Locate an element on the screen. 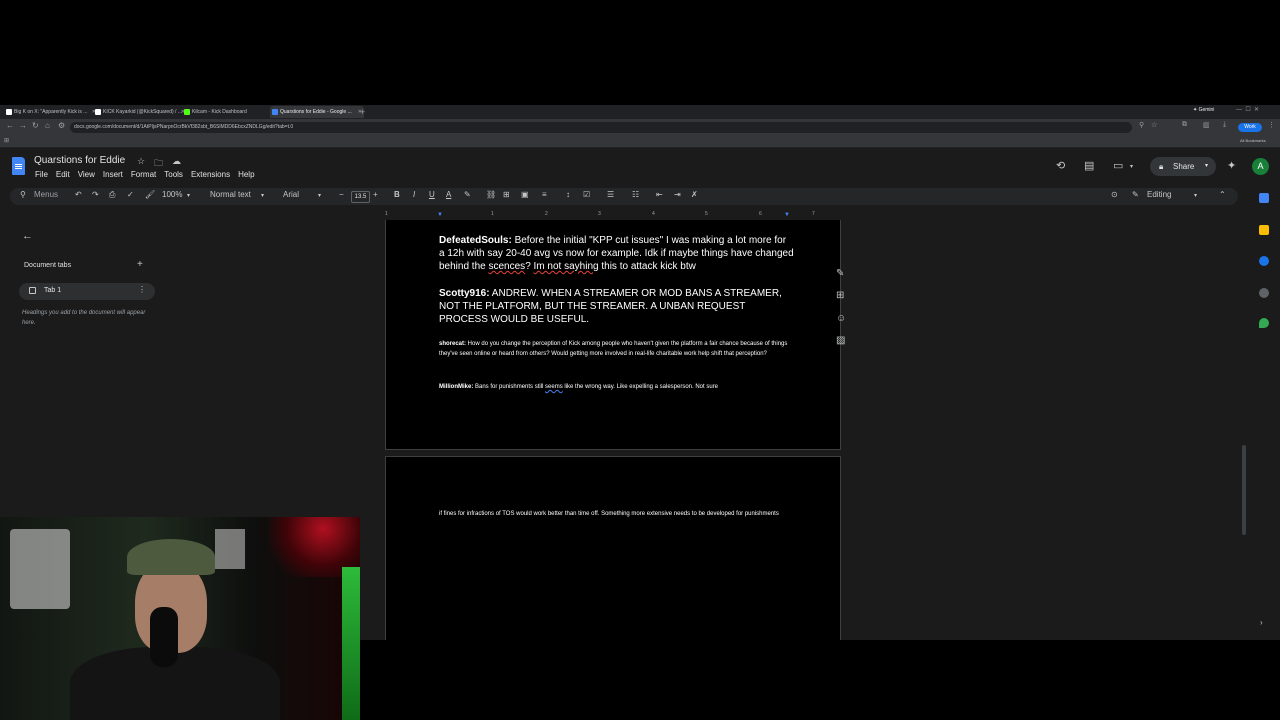 This screenshot has height=720, width=1280. clear-formatting-icon: ✗ is located at coordinates (694, 194).